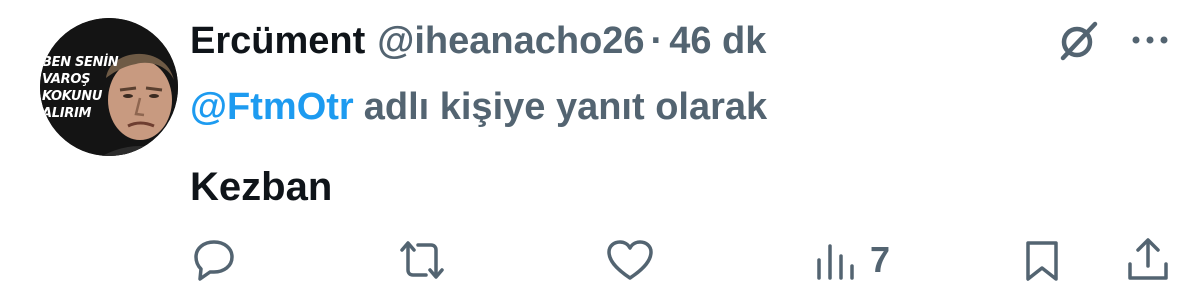 The height and width of the screenshot is (297, 1200). Describe the element at coordinates (67, 113) in the screenshot. I see `avatar-caption-line: ALIRIM` at that location.